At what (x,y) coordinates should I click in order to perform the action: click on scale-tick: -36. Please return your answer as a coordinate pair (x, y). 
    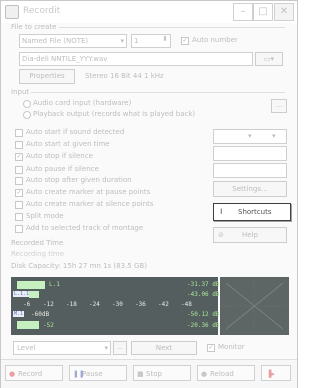
    Looking at the image, I should click on (140, 304).